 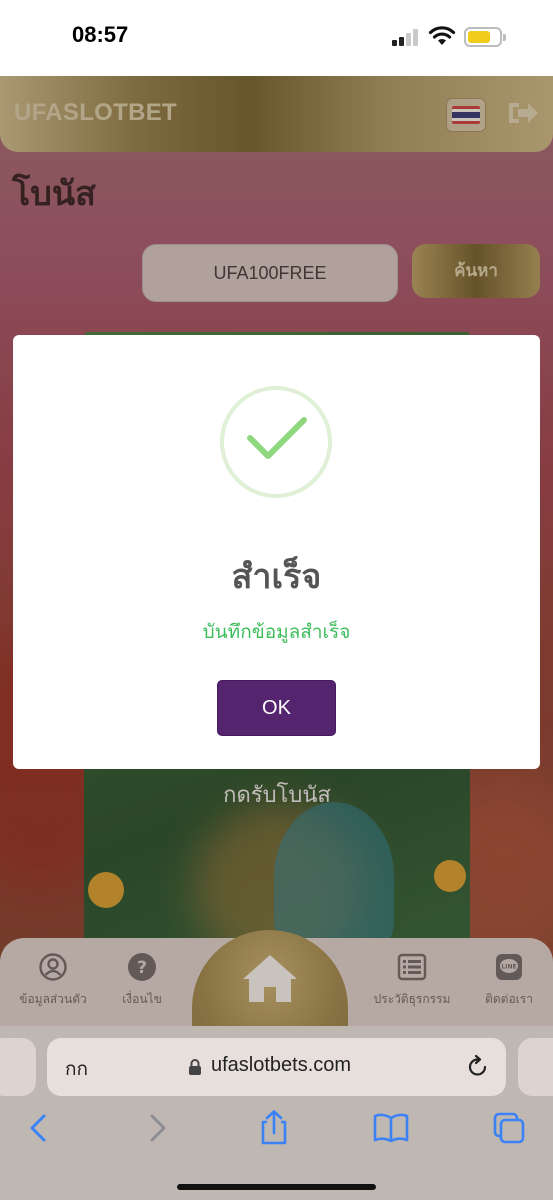 What do you see at coordinates (100, 34) in the screenshot?
I see `status-time: 08:57` at bounding box center [100, 34].